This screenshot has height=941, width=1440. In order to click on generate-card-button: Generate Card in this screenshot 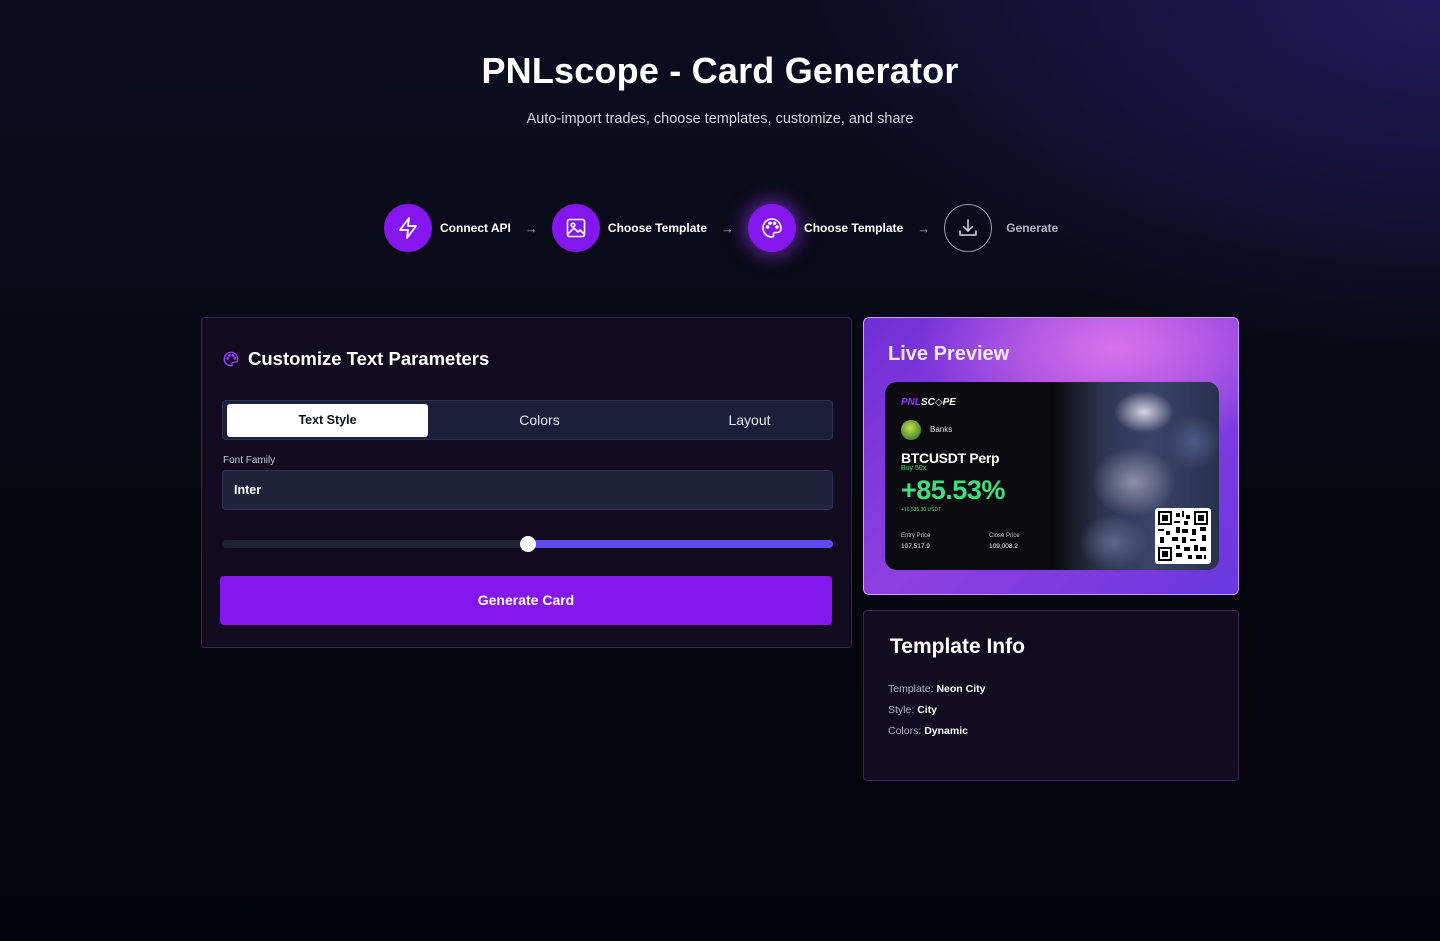, I will do `click(526, 600)`.